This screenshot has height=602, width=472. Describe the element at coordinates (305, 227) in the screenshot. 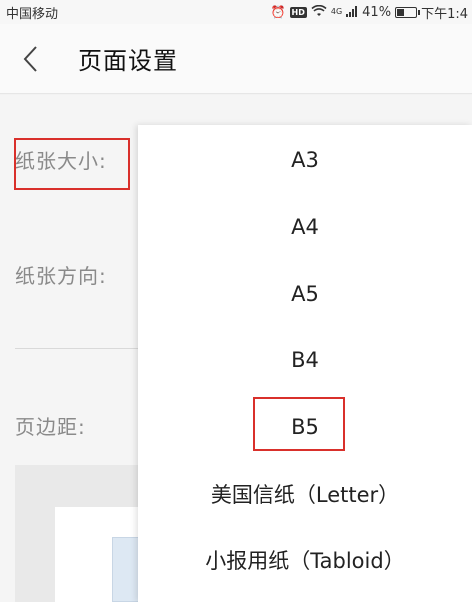

I see `paper-size-option-a4: A4` at that location.